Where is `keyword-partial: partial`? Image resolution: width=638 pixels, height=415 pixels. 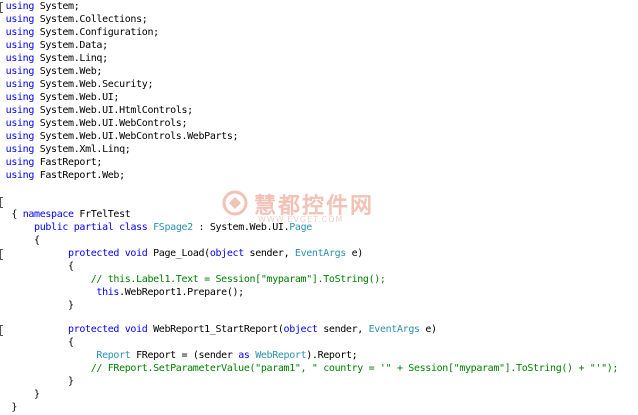 keyword-partial: partial is located at coordinates (93, 227).